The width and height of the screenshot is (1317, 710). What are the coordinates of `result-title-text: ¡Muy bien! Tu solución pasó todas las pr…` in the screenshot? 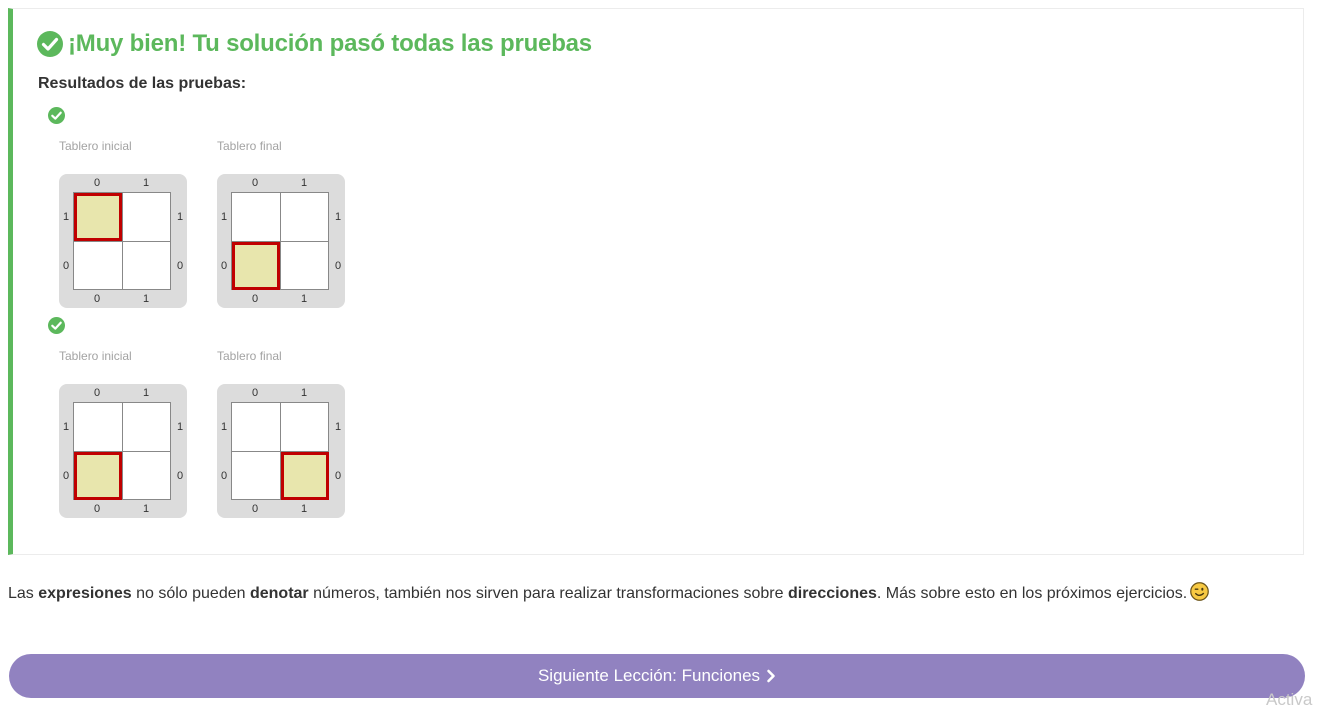 It's located at (330, 43).